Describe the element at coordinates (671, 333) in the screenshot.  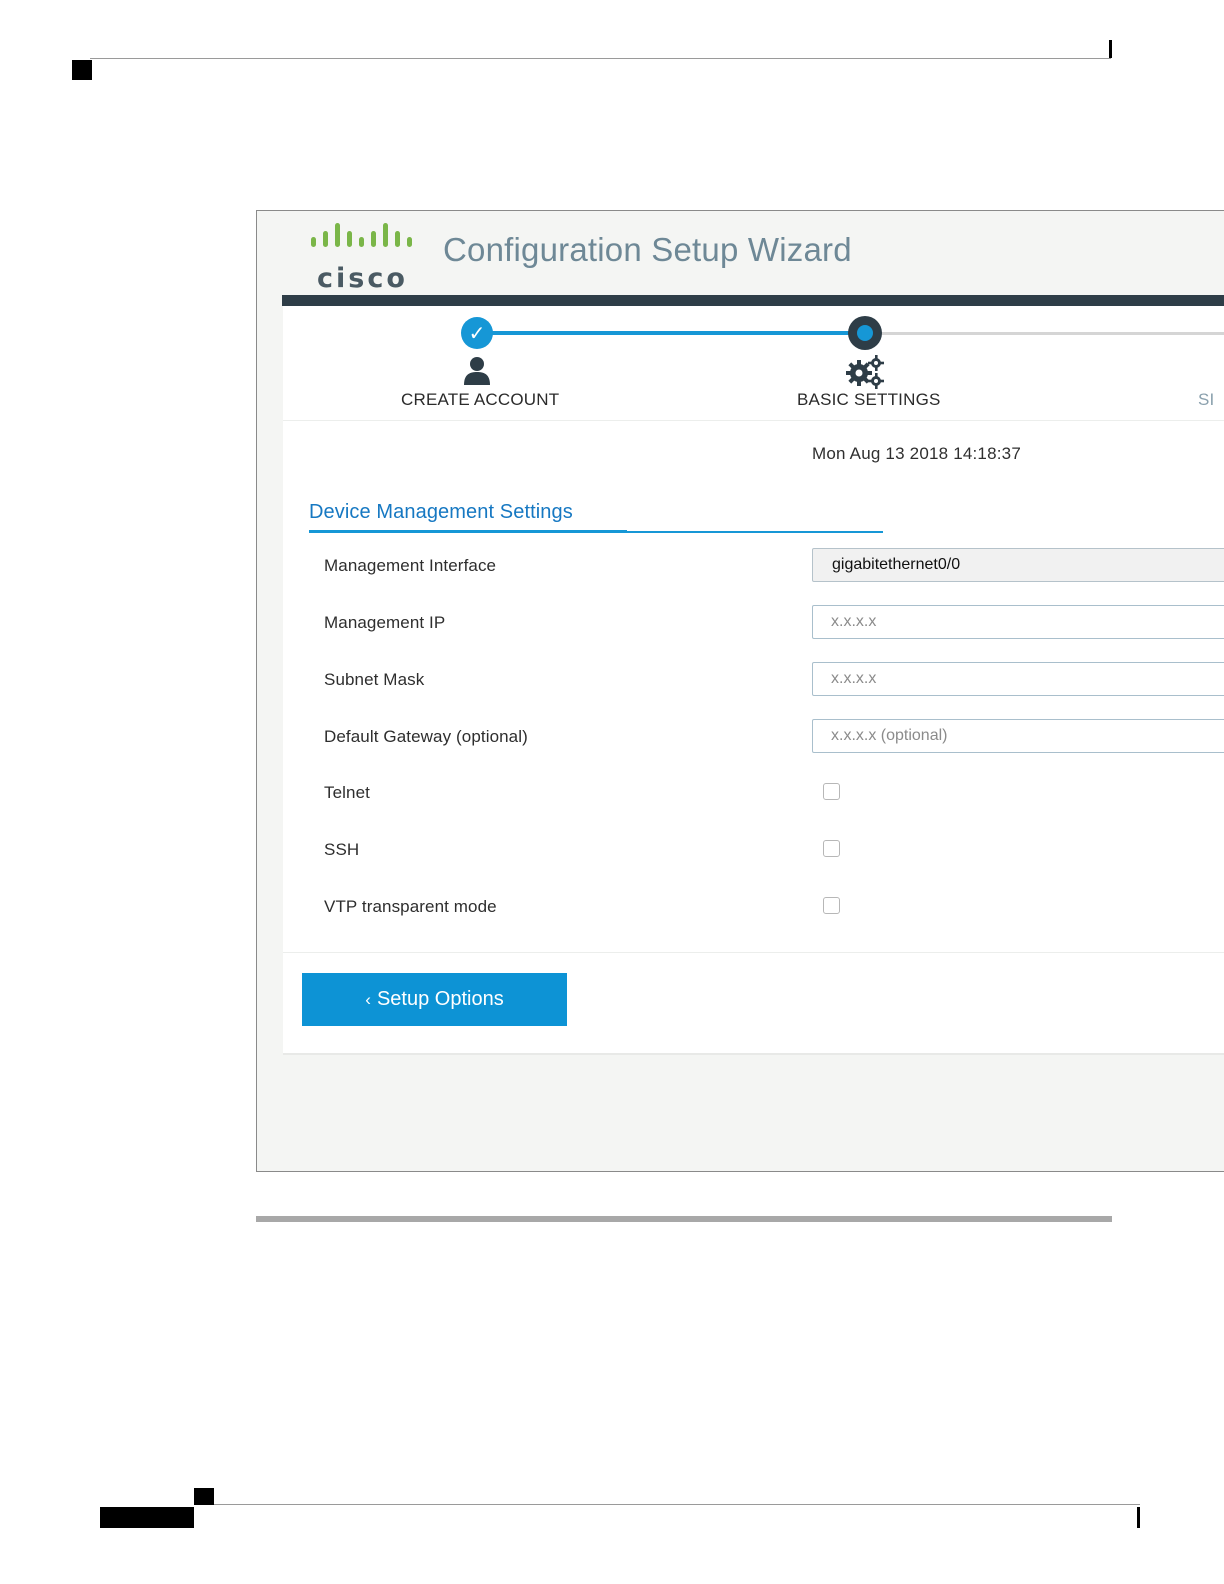
I see `progress-track-complete` at that location.